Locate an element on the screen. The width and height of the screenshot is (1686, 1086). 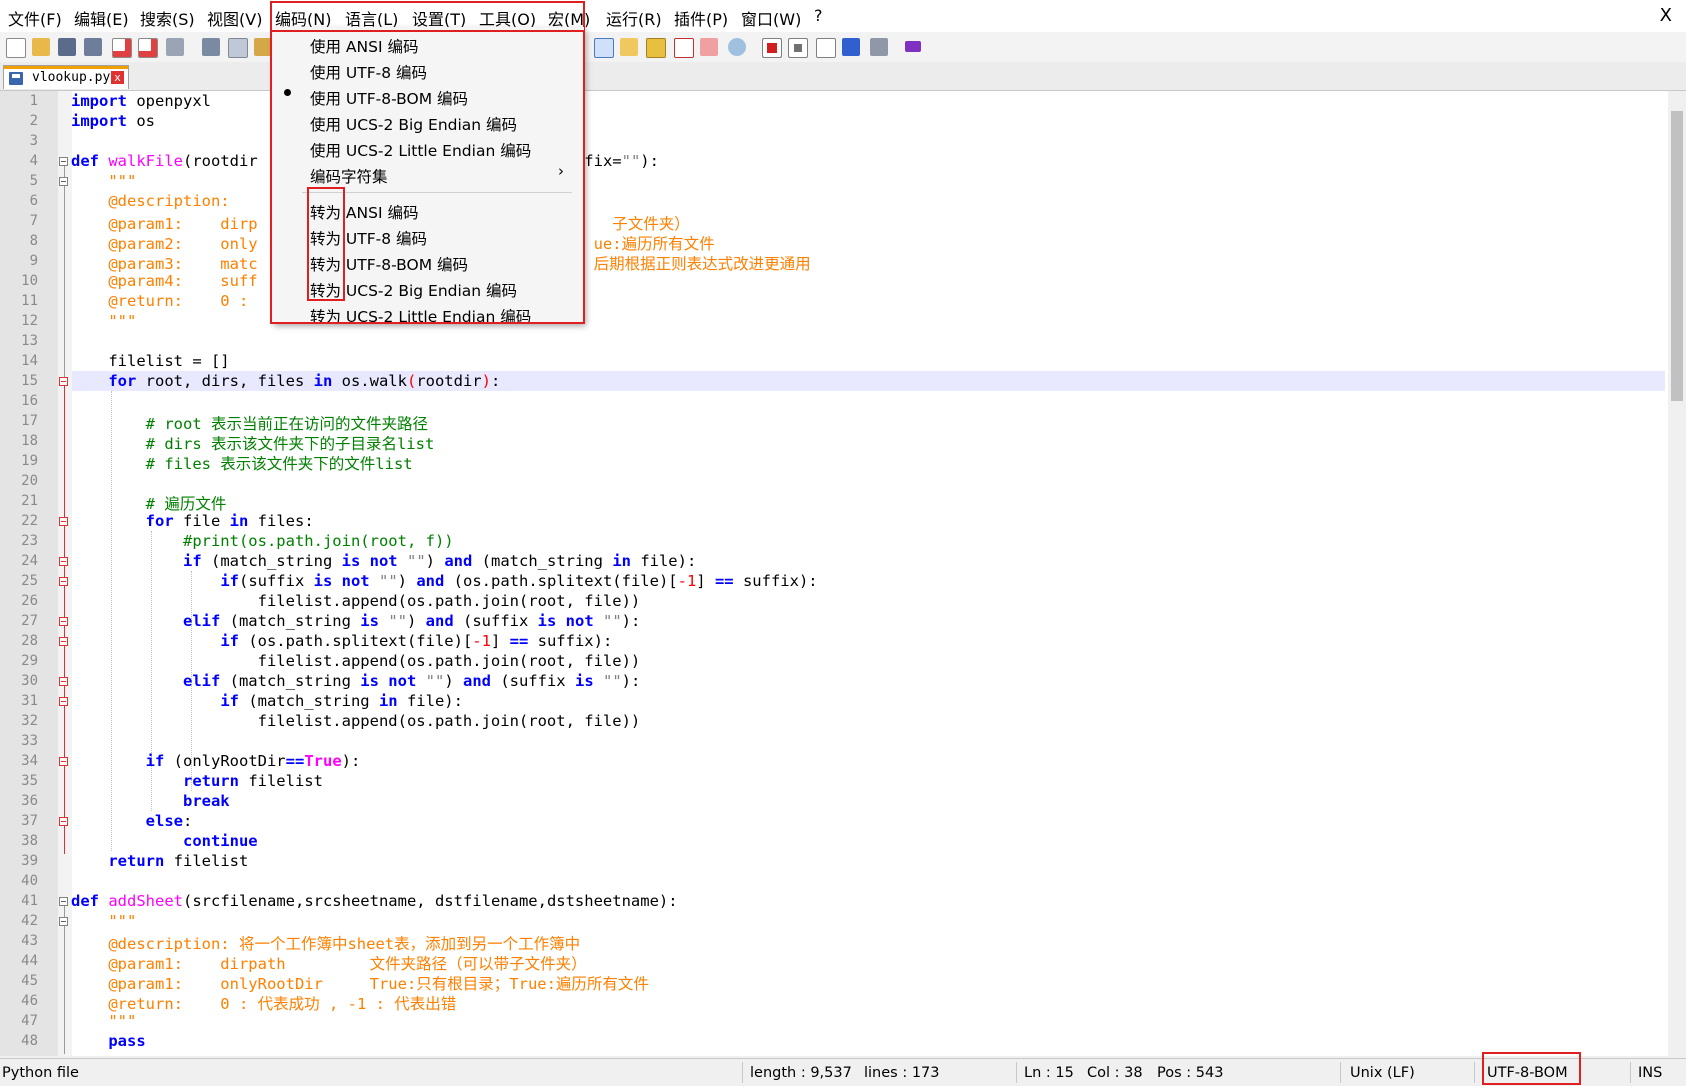
code-line: # files 表示该文件夹下的文件list is located at coordinates (279, 464).